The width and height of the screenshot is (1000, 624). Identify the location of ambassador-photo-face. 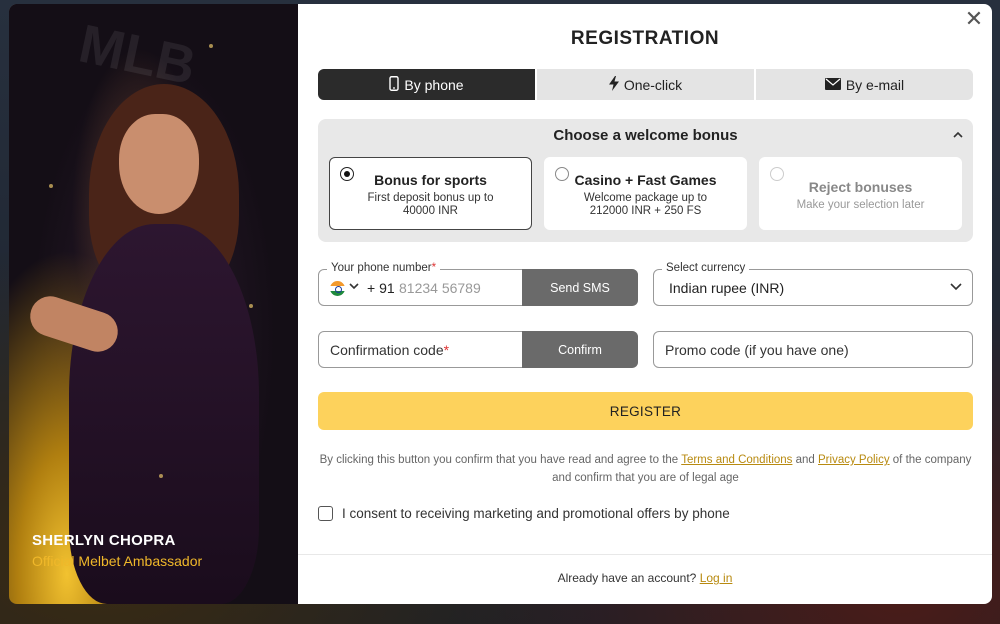
(159, 164).